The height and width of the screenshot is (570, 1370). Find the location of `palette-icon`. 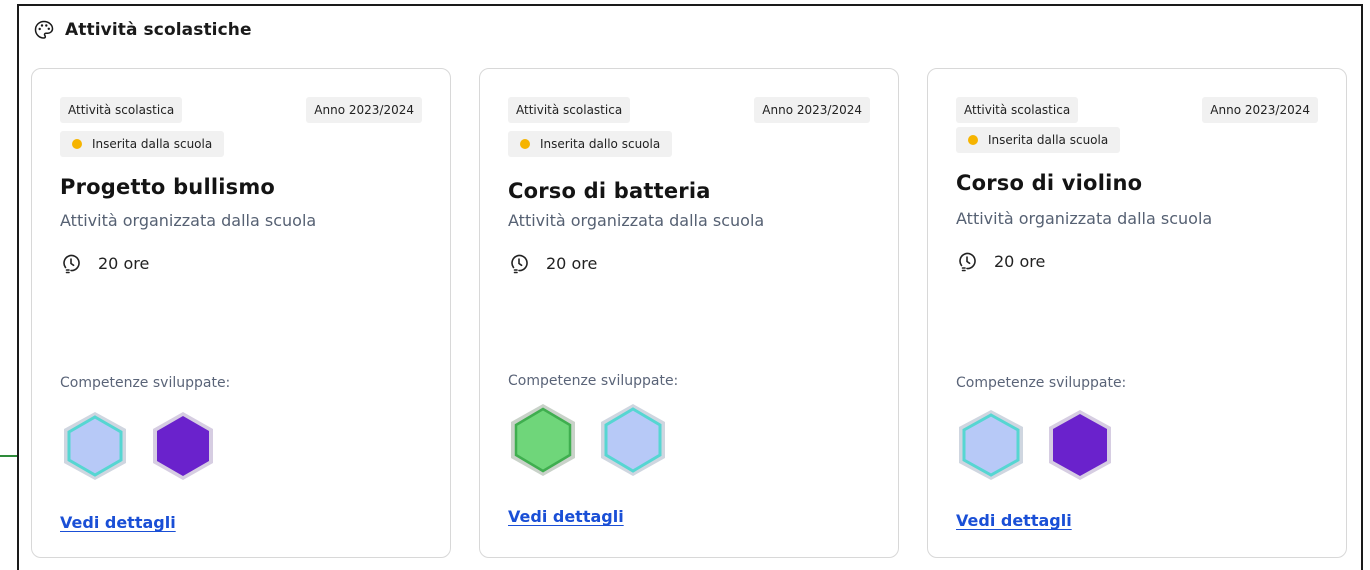

palette-icon is located at coordinates (44, 29).